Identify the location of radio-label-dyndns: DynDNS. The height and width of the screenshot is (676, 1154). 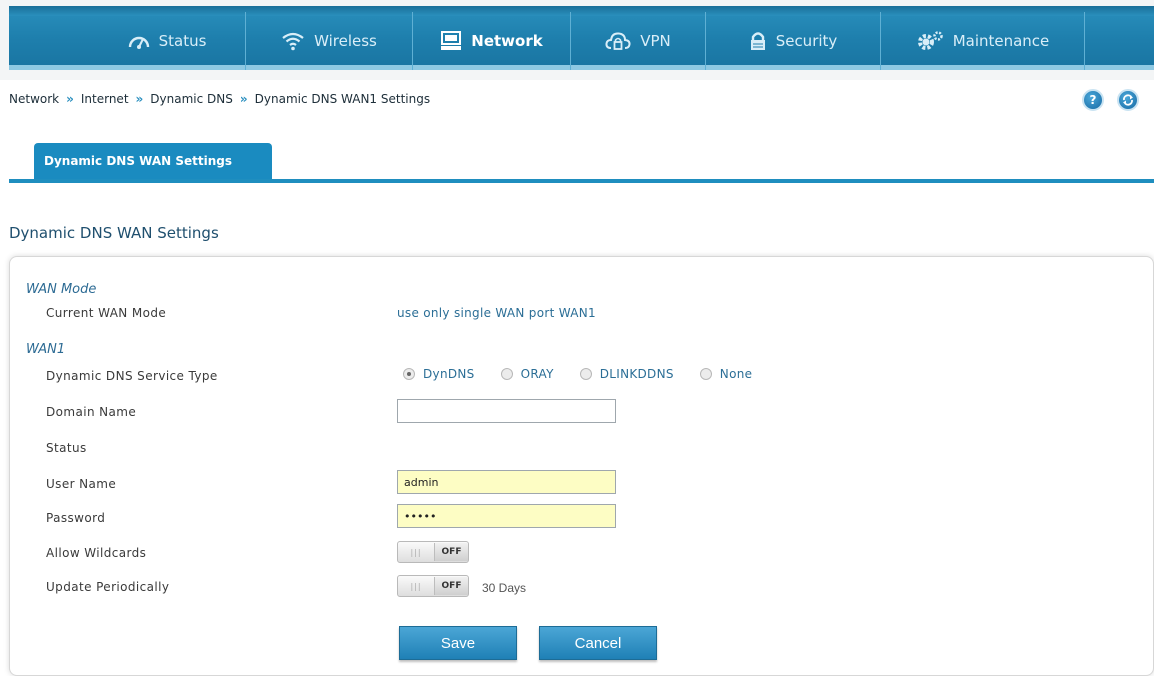
(449, 374).